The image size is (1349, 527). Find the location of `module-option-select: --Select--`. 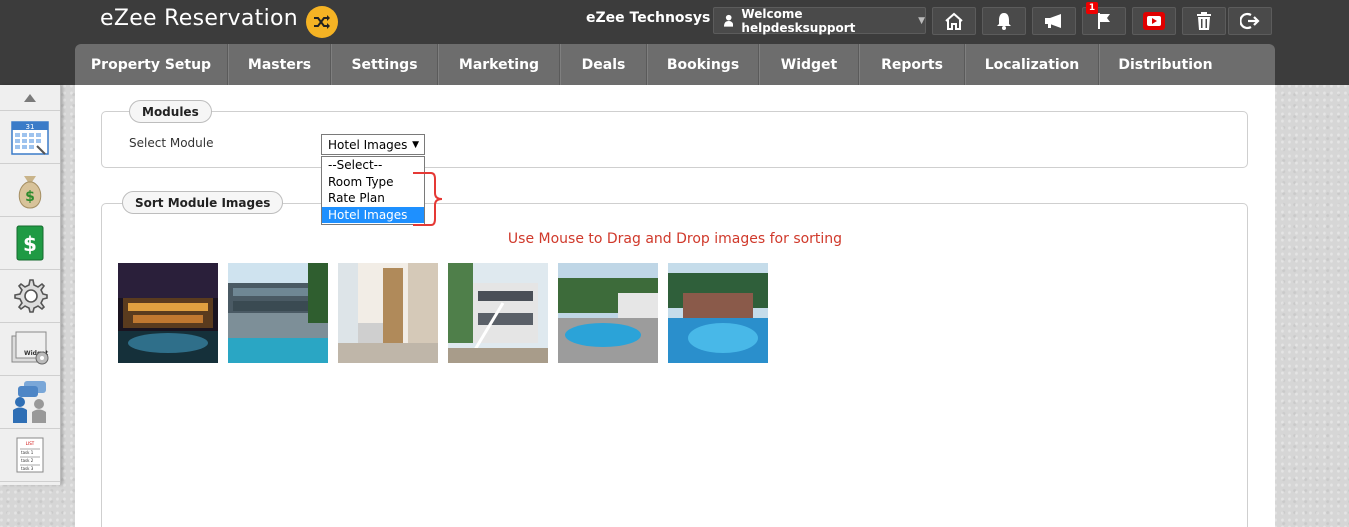

module-option-select: --Select-- is located at coordinates (373, 165).